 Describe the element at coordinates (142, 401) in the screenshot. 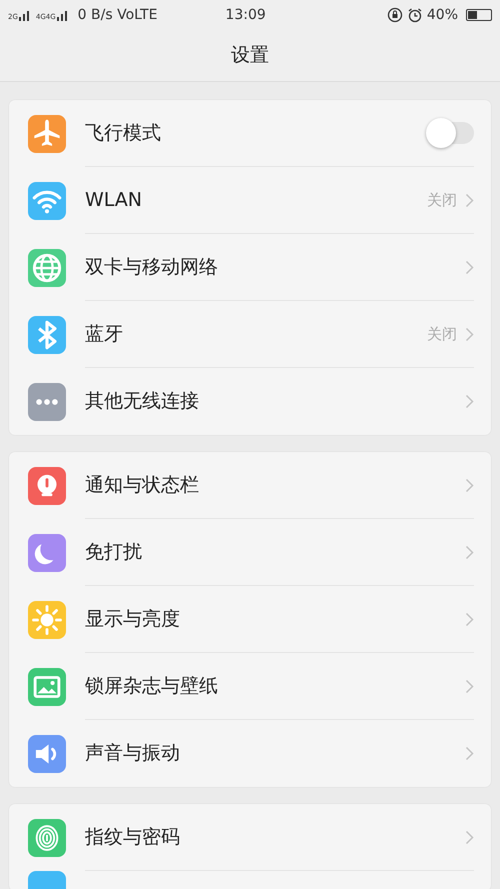

I see `setting-label: 其他无线连接` at that location.